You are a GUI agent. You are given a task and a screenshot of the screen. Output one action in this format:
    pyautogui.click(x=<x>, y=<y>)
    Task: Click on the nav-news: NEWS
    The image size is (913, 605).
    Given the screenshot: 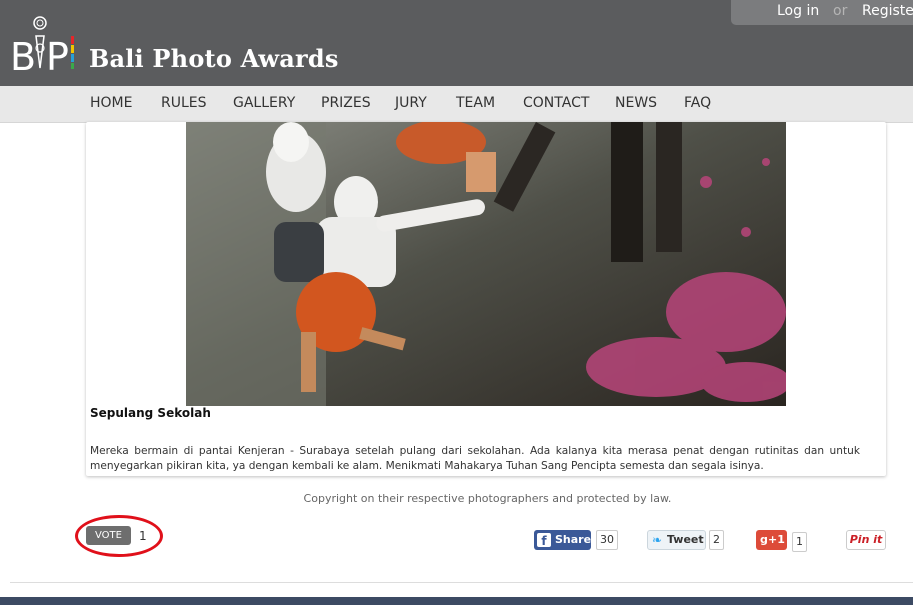 What is the action you would take?
    pyautogui.click(x=636, y=103)
    